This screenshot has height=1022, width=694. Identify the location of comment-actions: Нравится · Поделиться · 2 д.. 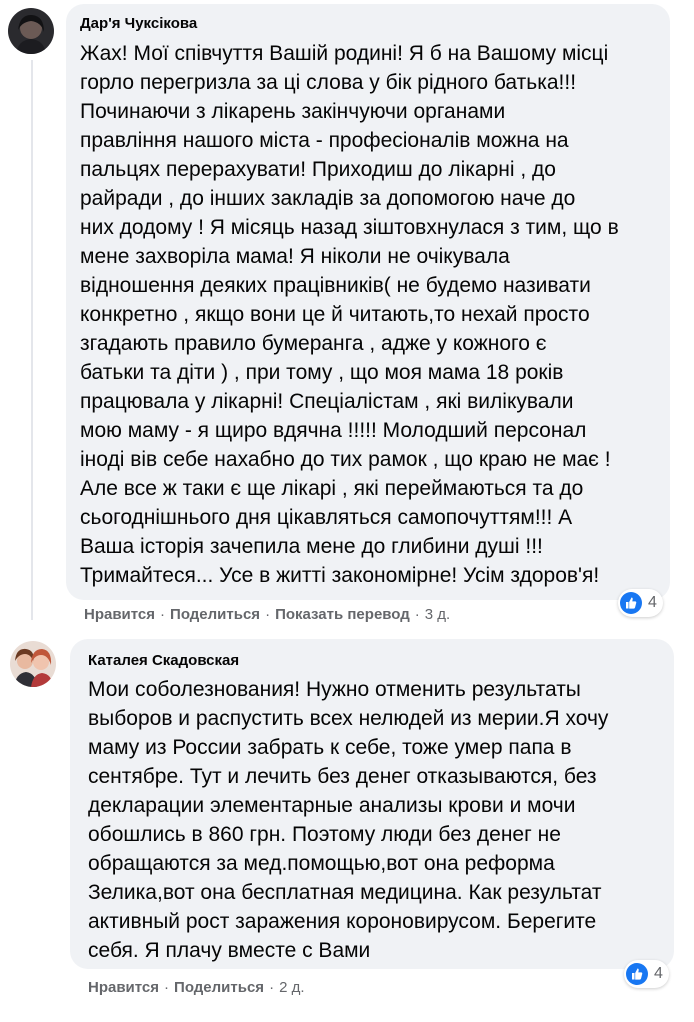
(196, 988).